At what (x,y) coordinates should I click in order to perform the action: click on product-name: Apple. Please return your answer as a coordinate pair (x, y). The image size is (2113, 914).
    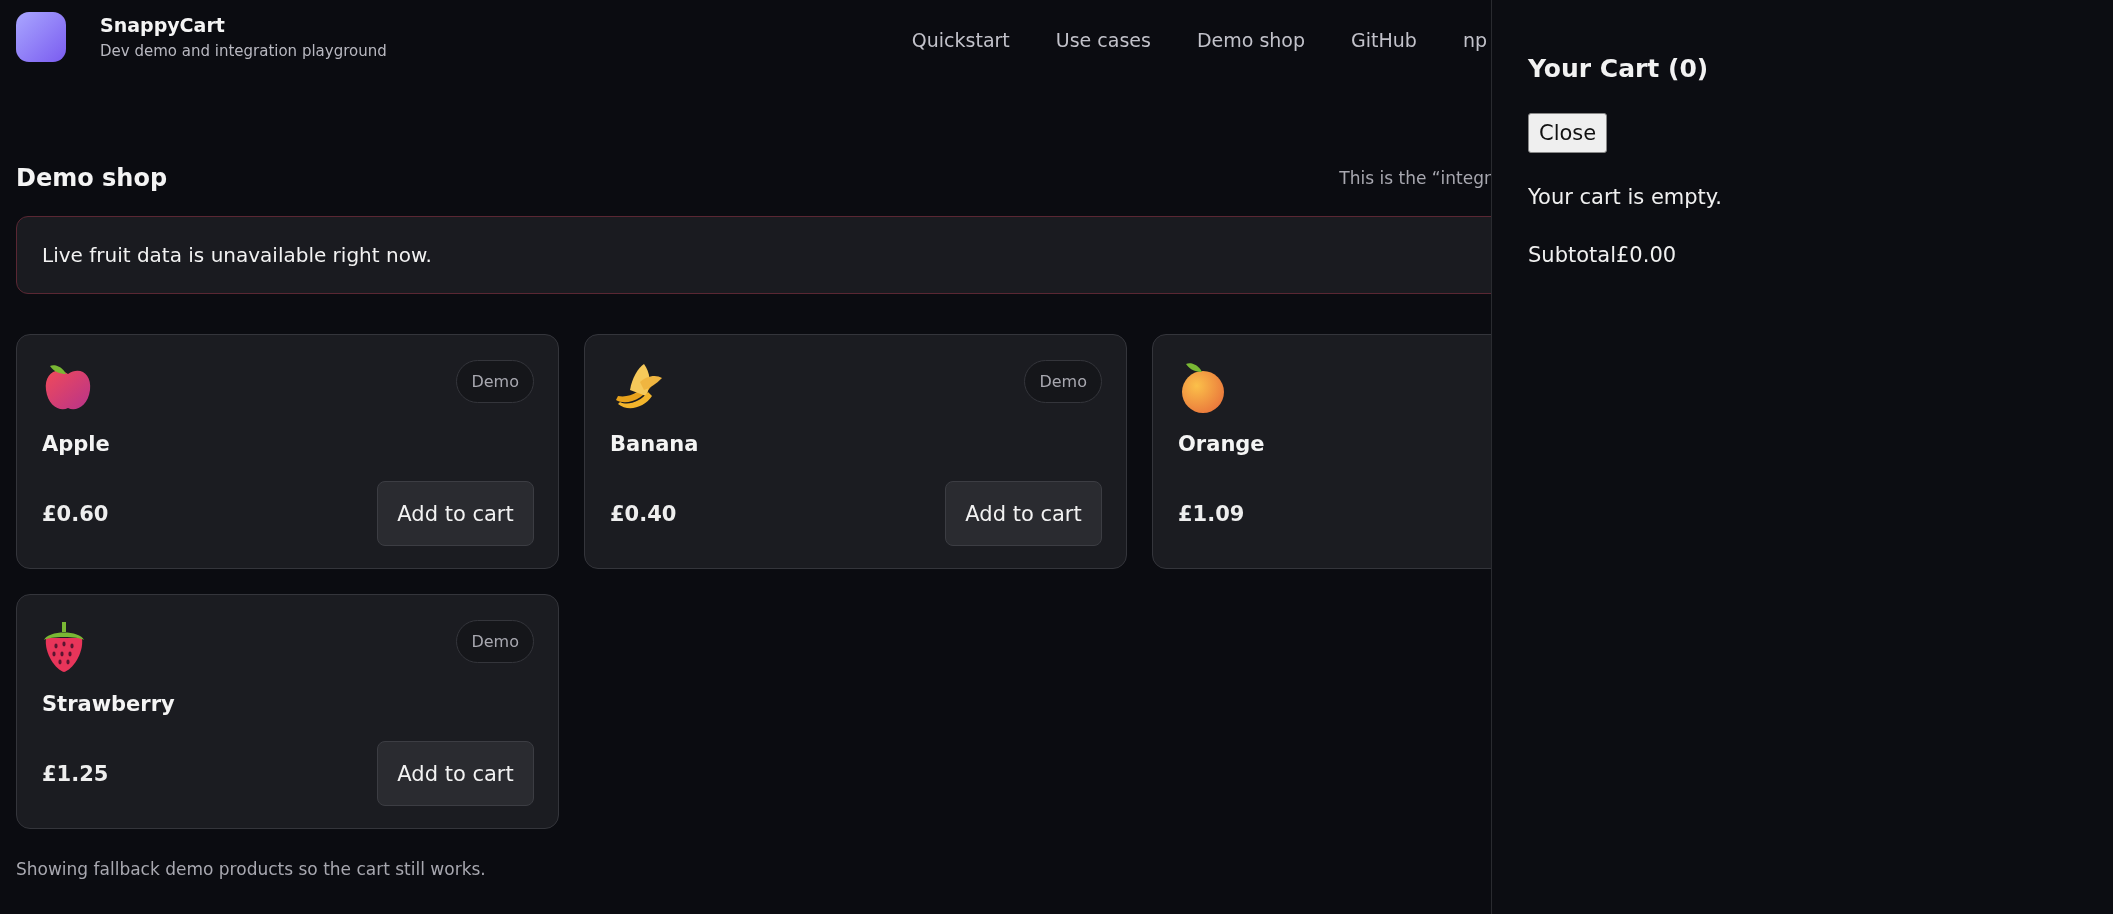
    Looking at the image, I should click on (76, 444).